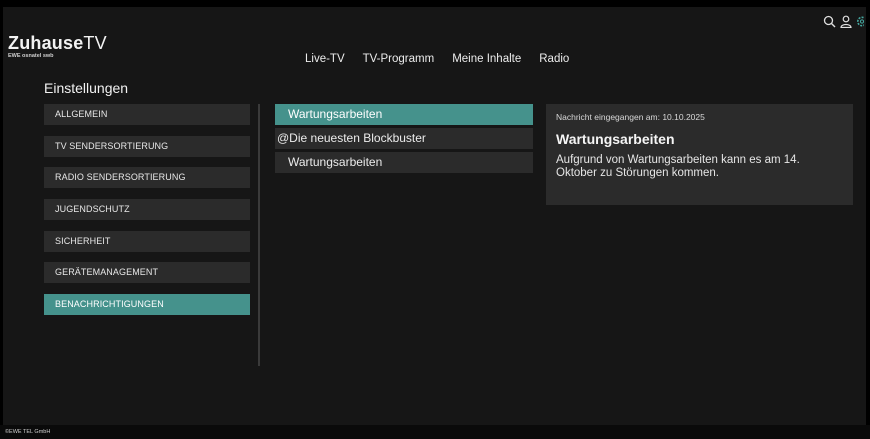 This screenshot has height=439, width=870. What do you see at coordinates (486, 59) in the screenshot?
I see `nav-meine-inhalte: Meine Inhalte` at bounding box center [486, 59].